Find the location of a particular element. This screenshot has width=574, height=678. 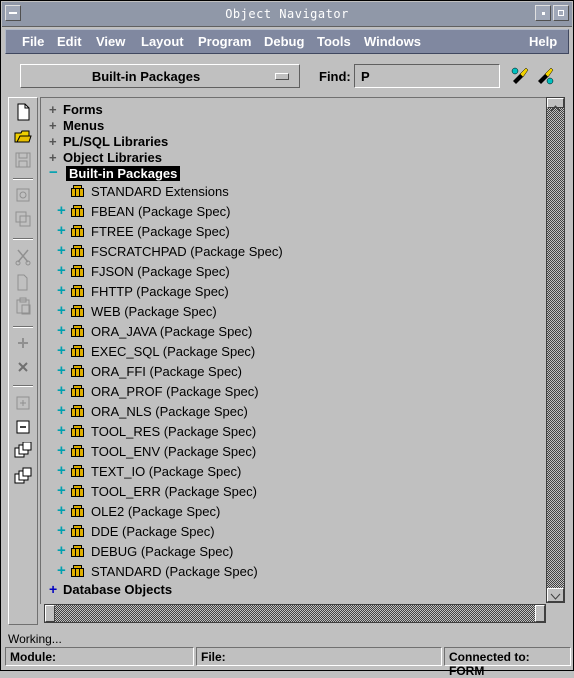

down-arrow-icon is located at coordinates (555, 596).